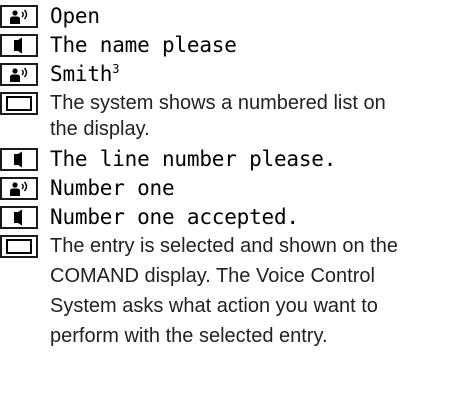 The height and width of the screenshot is (393, 470). I want to click on system-prompt: The name please, so click(143, 45).